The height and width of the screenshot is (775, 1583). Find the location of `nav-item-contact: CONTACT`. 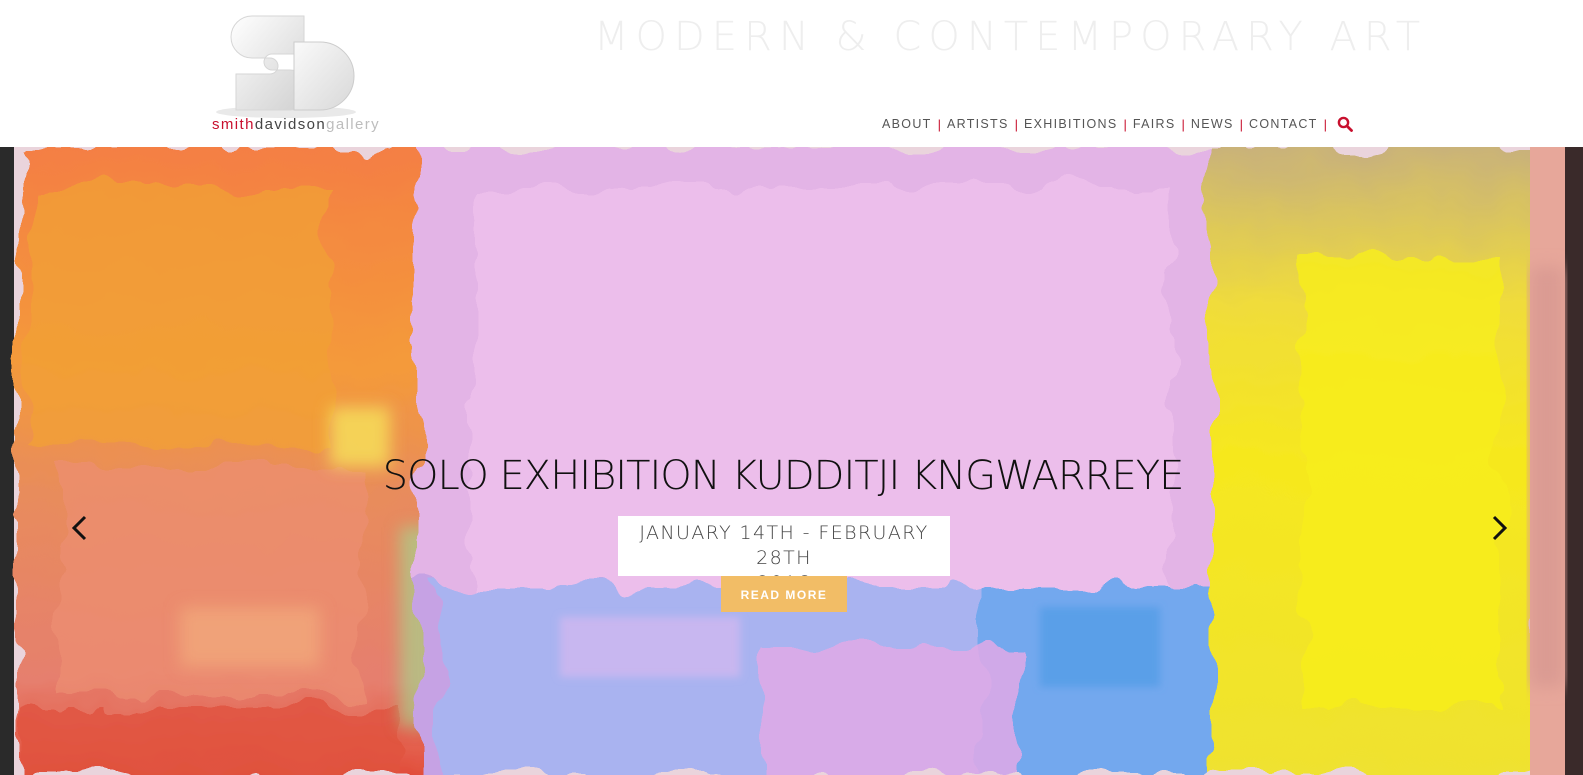

nav-item-contact: CONTACT is located at coordinates (1283, 124).